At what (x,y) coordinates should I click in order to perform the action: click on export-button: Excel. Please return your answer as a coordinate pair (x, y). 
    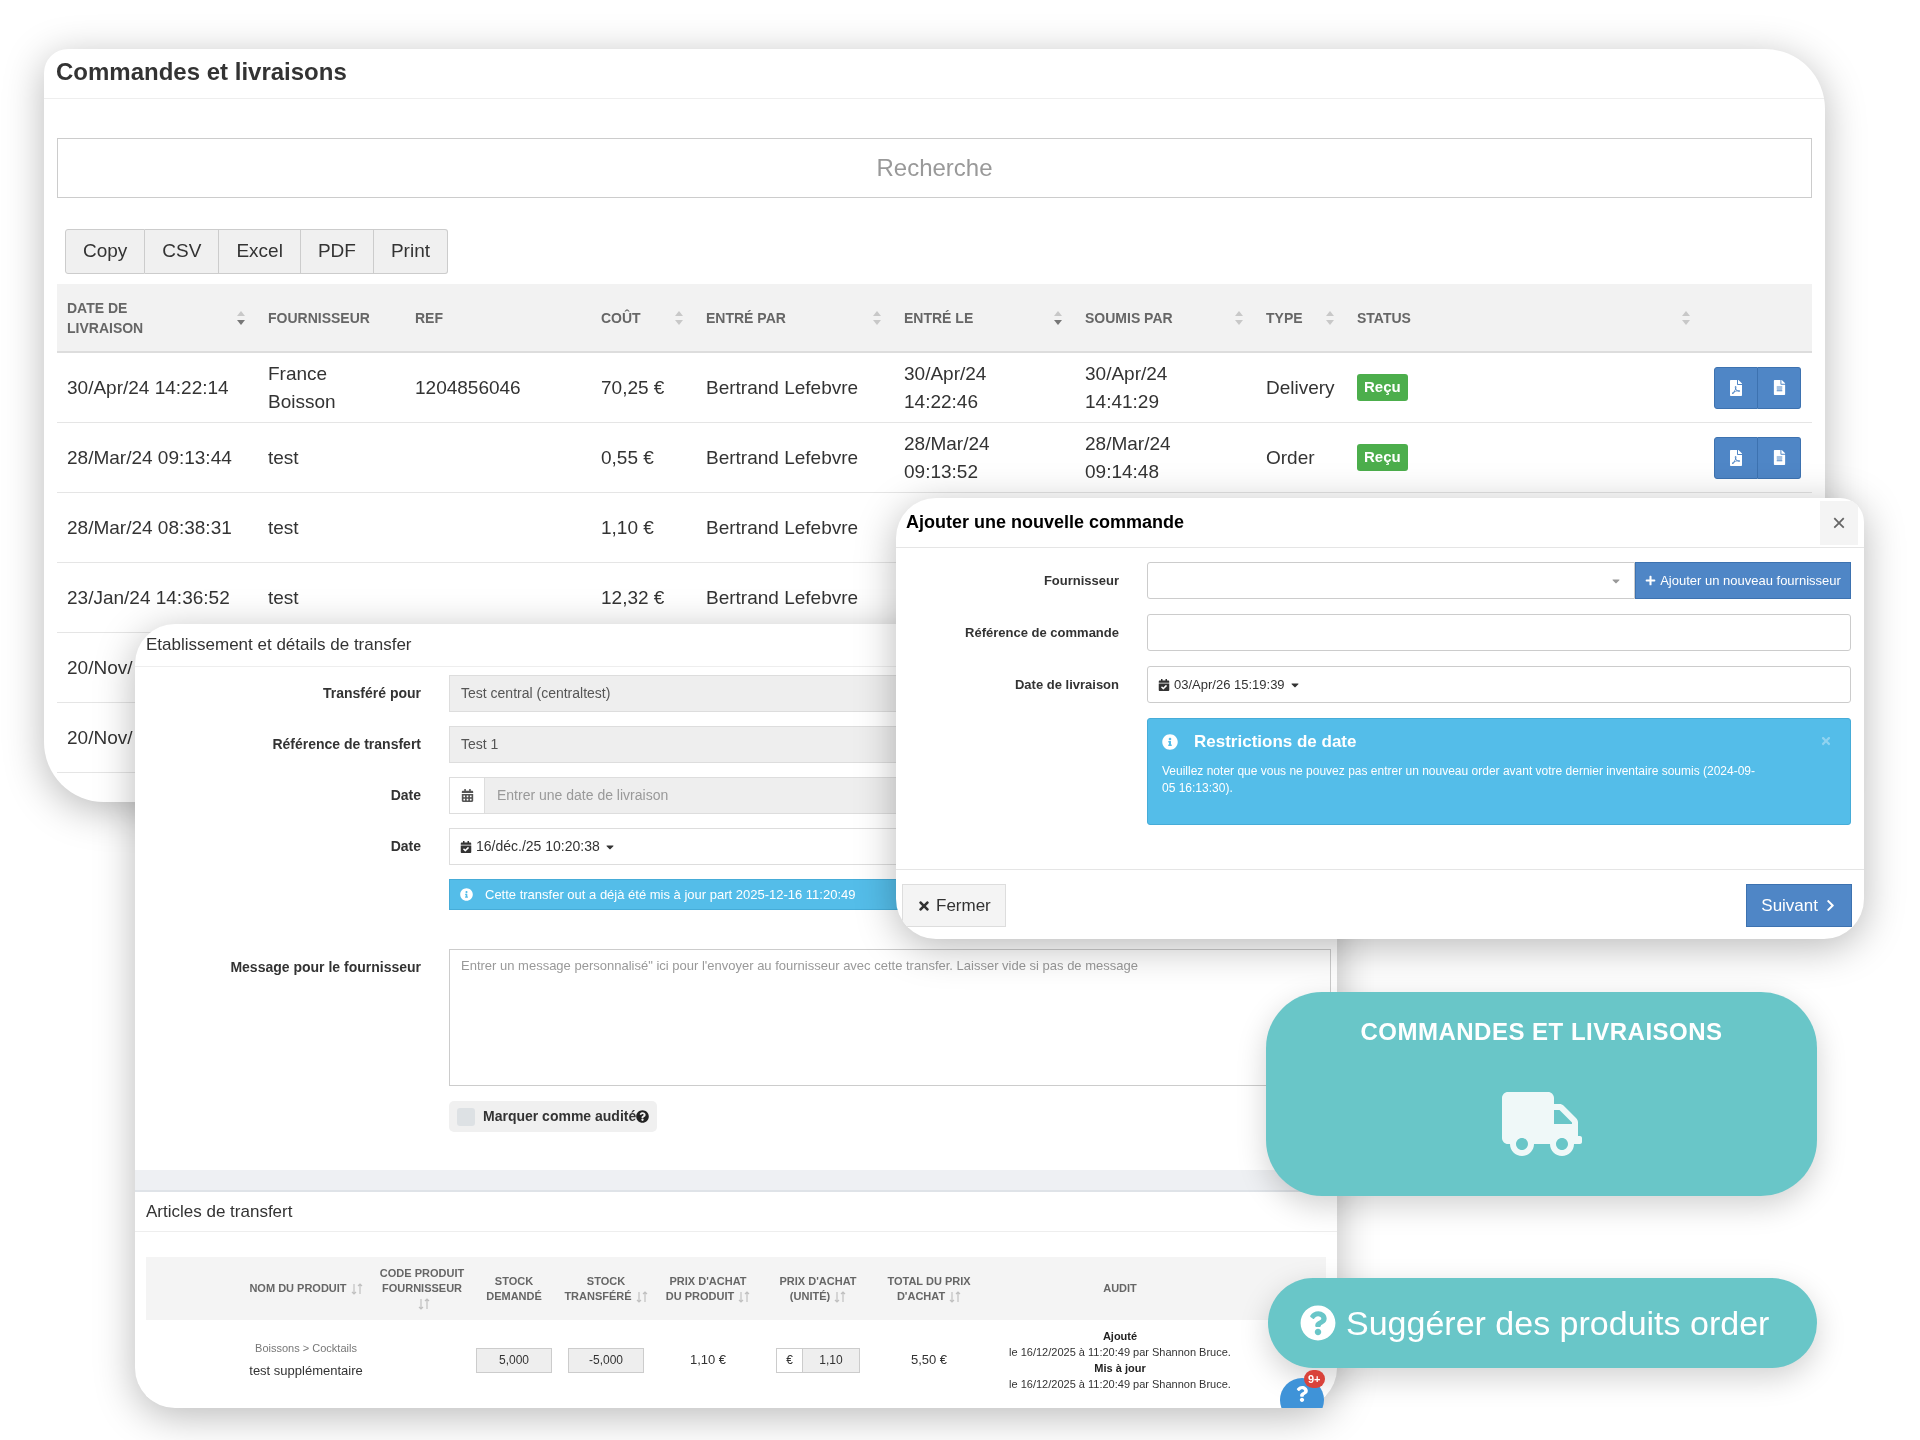
    Looking at the image, I should click on (260, 251).